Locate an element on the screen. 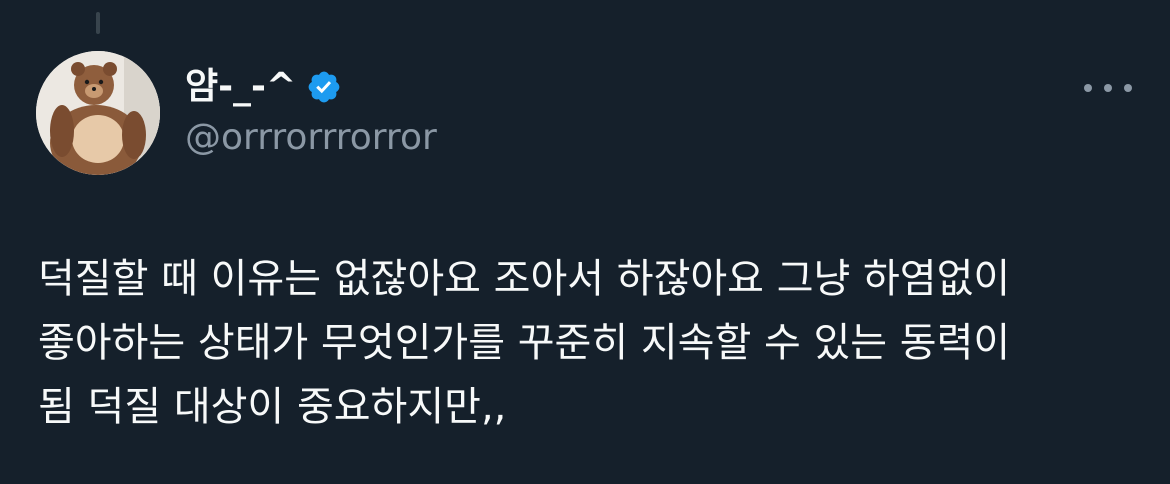 The image size is (1170, 484). tweet-text-line: 좋아하는 상태가 무엇인가를 꾸준히 지속할 수 있는 동력이 is located at coordinates (524, 343).